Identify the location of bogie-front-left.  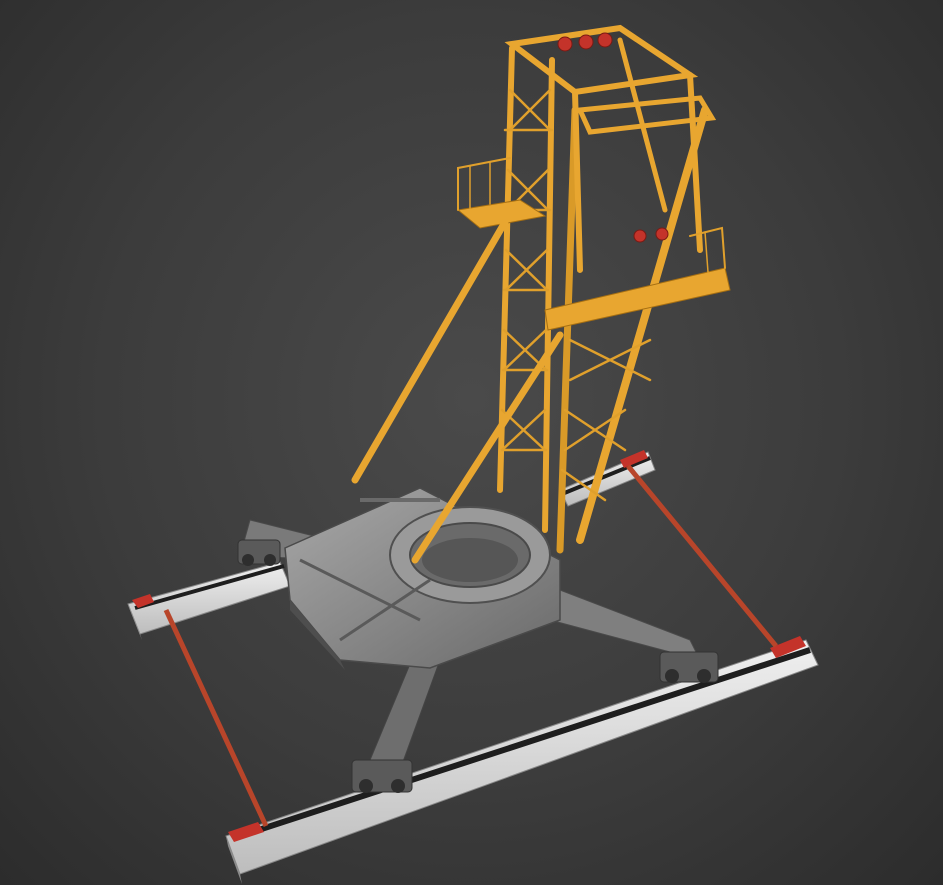
(382, 776).